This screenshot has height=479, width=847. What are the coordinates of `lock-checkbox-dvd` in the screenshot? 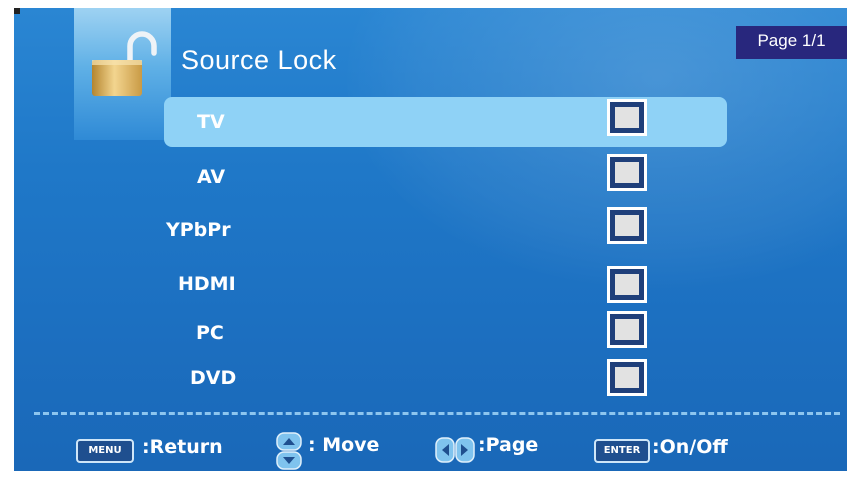 It's located at (627, 377).